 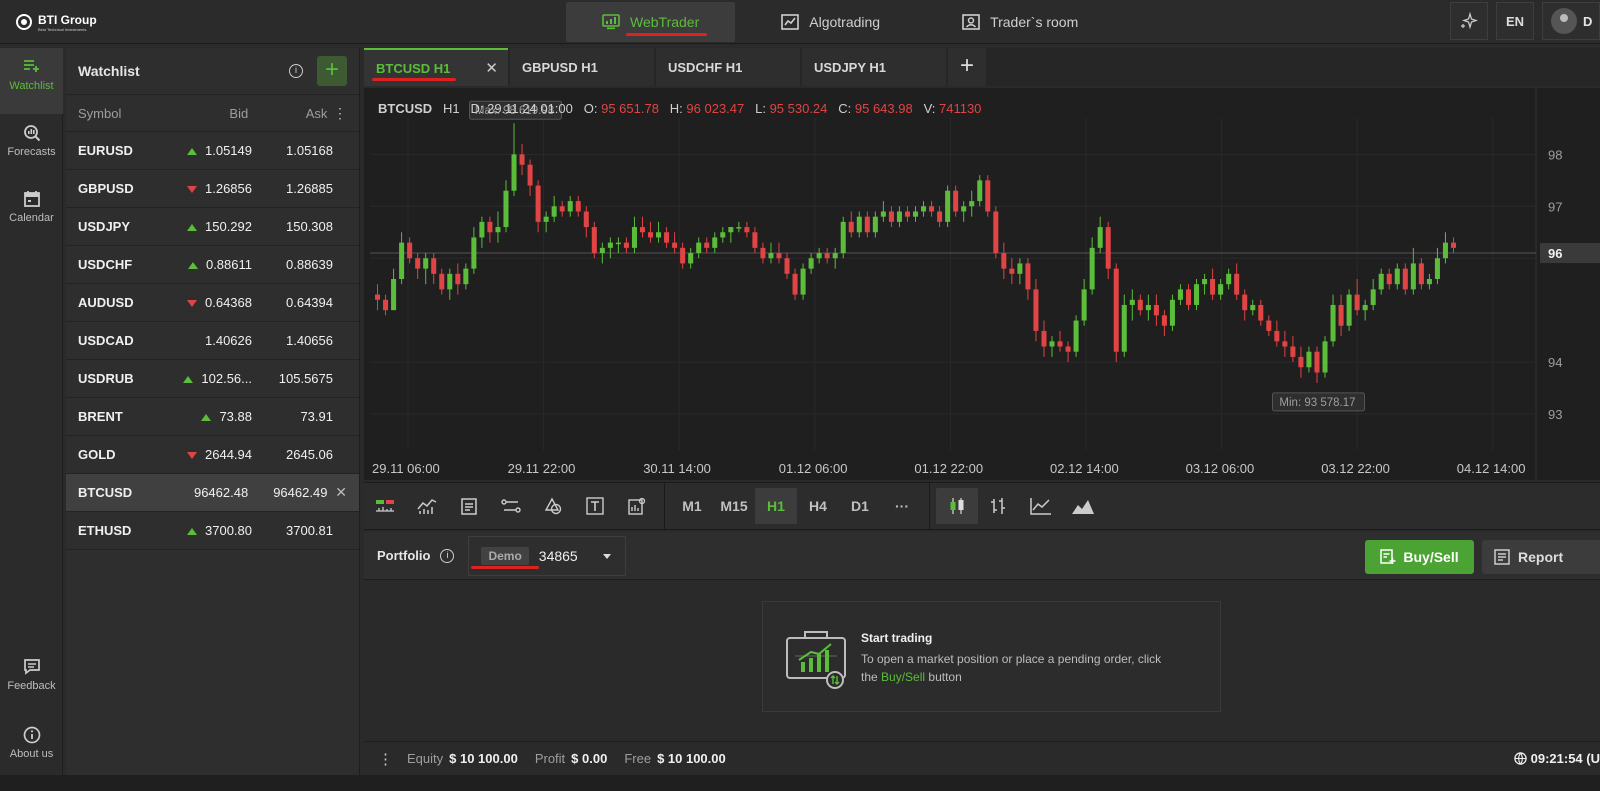 I want to click on y-tick-label: 97, so click(x=1555, y=206).